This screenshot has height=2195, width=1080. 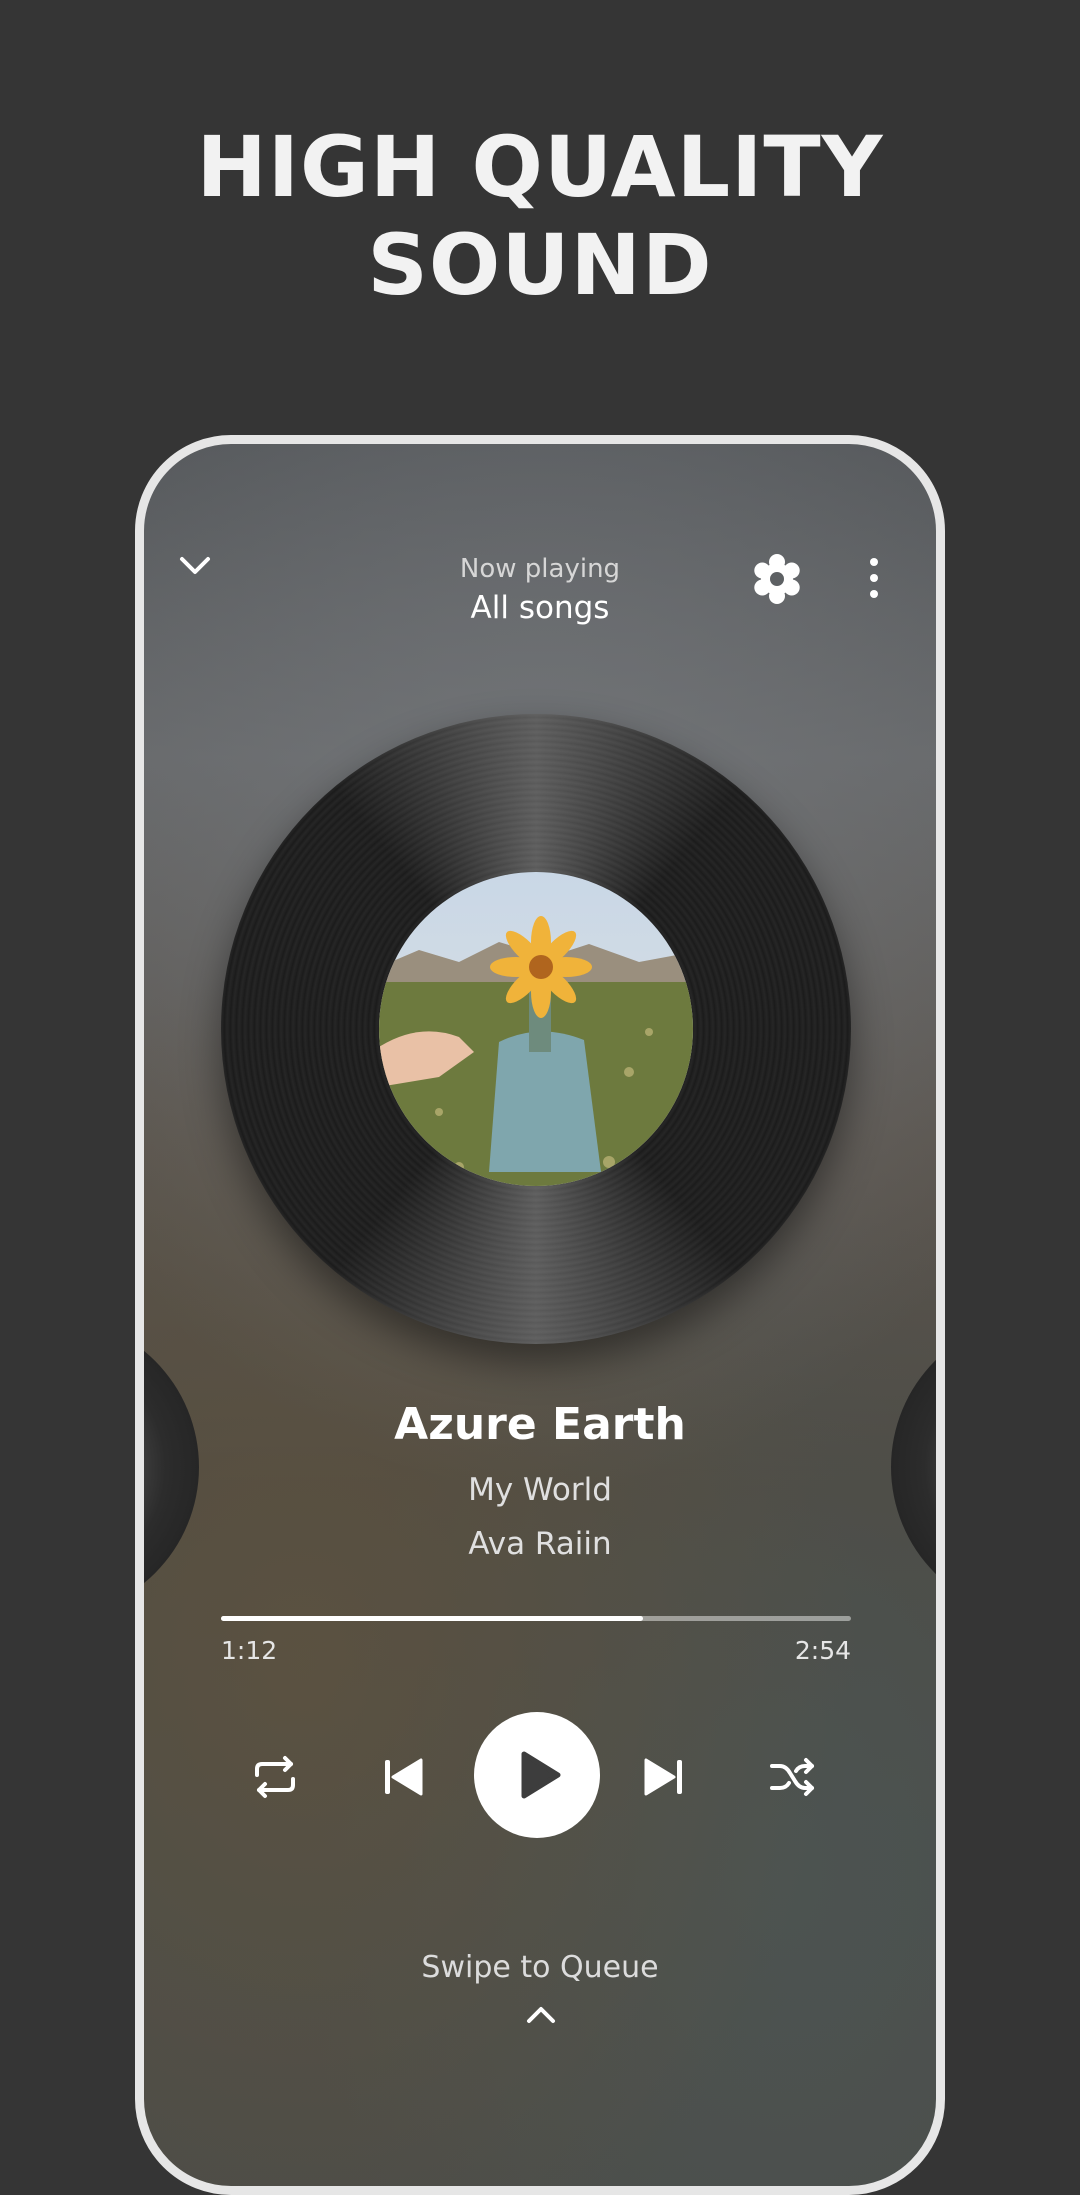 What do you see at coordinates (275, 1777) in the screenshot?
I see `repeat-icon` at bounding box center [275, 1777].